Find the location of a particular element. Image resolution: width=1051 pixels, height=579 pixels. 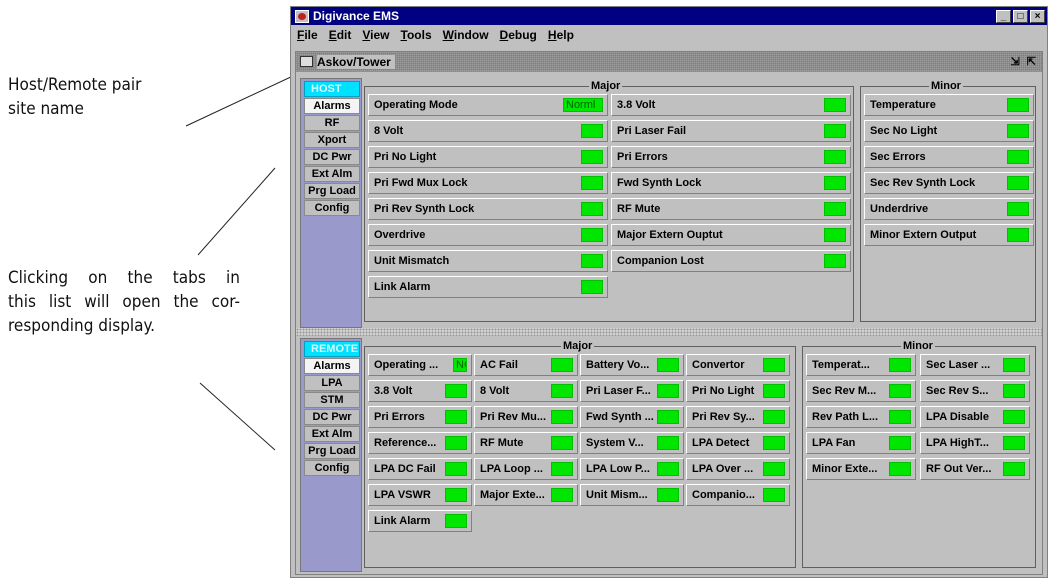

tab-remote-prg-load: Prg Load is located at coordinates (332, 451).